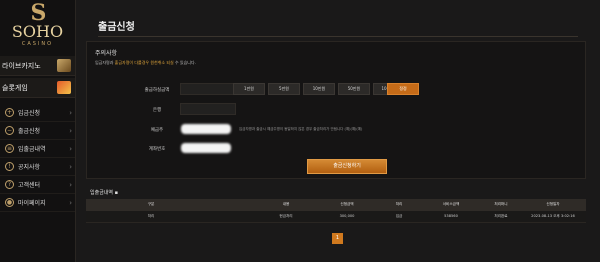 This screenshot has height=262, width=600. What do you see at coordinates (9, 130) in the screenshot?
I see `withdraw-icon: −` at bounding box center [9, 130].